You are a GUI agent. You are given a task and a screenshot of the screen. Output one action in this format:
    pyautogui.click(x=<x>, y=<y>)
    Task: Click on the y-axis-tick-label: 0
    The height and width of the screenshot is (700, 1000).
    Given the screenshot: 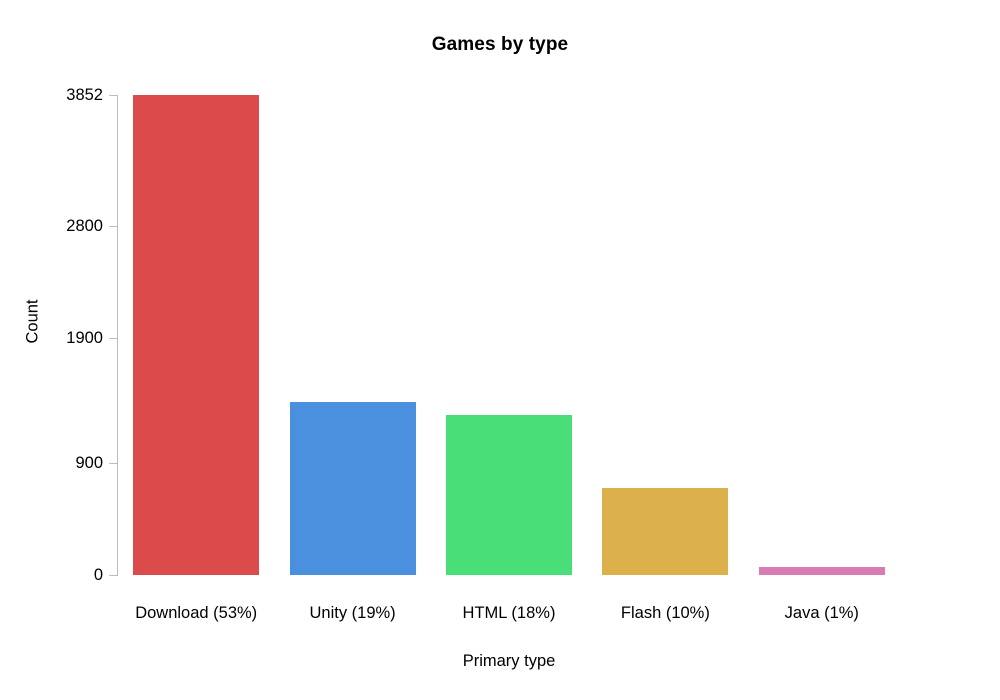 What is the action you would take?
    pyautogui.click(x=98, y=575)
    